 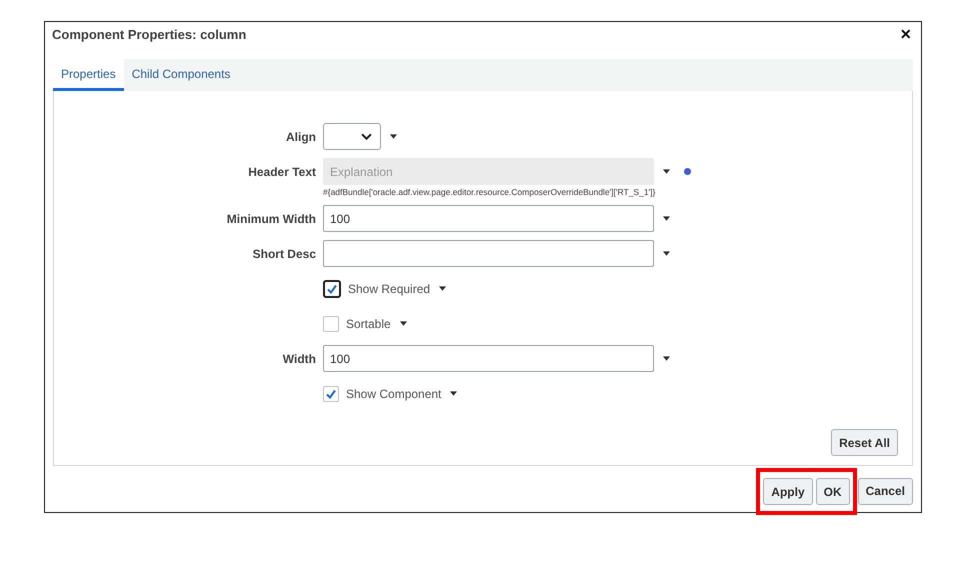 I want to click on input-field, so click(x=488, y=253).